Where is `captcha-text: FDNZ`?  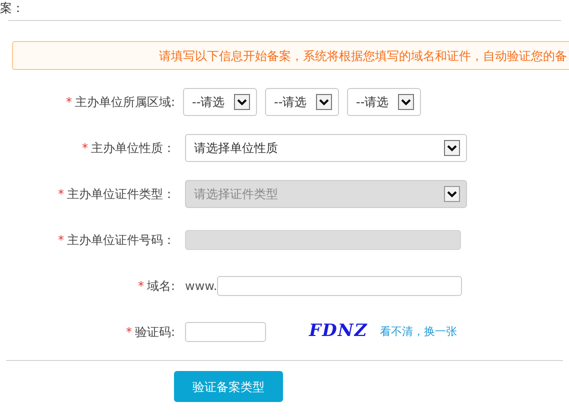
captcha-text: FDNZ is located at coordinates (338, 332).